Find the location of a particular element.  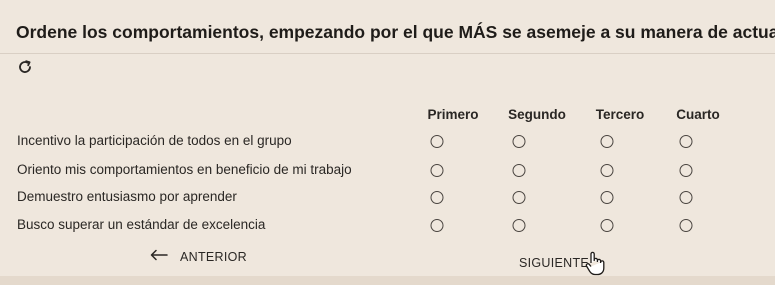

next-button: SIGUIENTE is located at coordinates (554, 263).